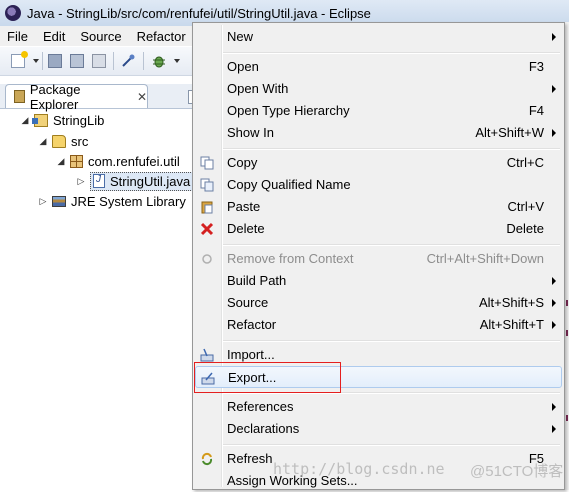  I want to click on tree-item-jre: ▷ JRE System Library, so click(112, 201).